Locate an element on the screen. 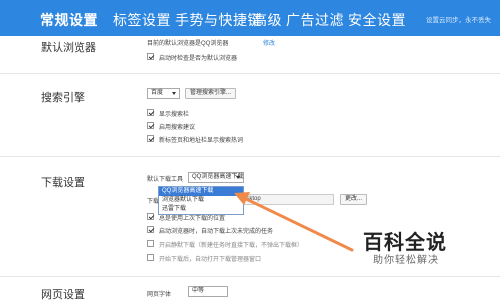 The image size is (500, 302). watermark-logo: 百科全说 助你轻松解决 is located at coordinates (413, 248).